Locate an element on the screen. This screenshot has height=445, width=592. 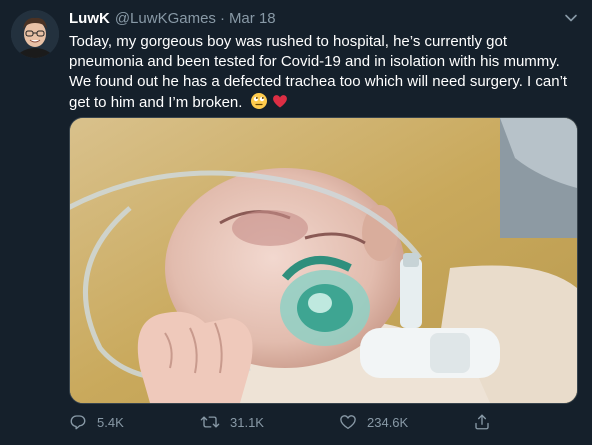
heart-icon is located at coordinates (348, 422).